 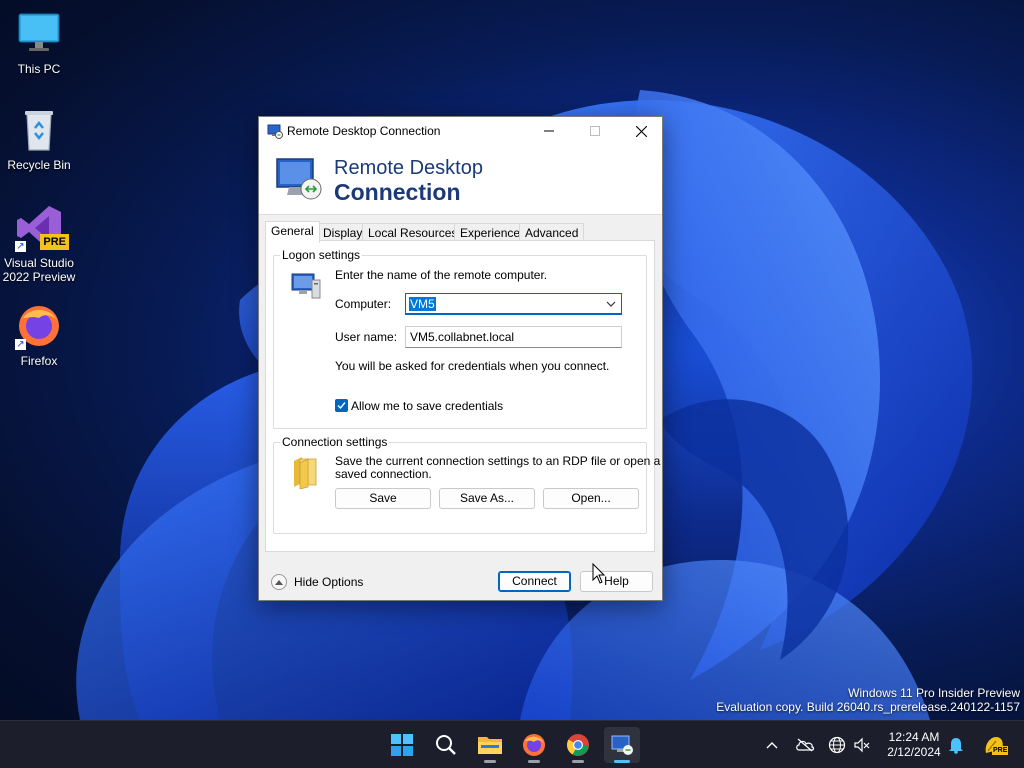 I want to click on speaker-muted-icon, so click(x=862, y=745).